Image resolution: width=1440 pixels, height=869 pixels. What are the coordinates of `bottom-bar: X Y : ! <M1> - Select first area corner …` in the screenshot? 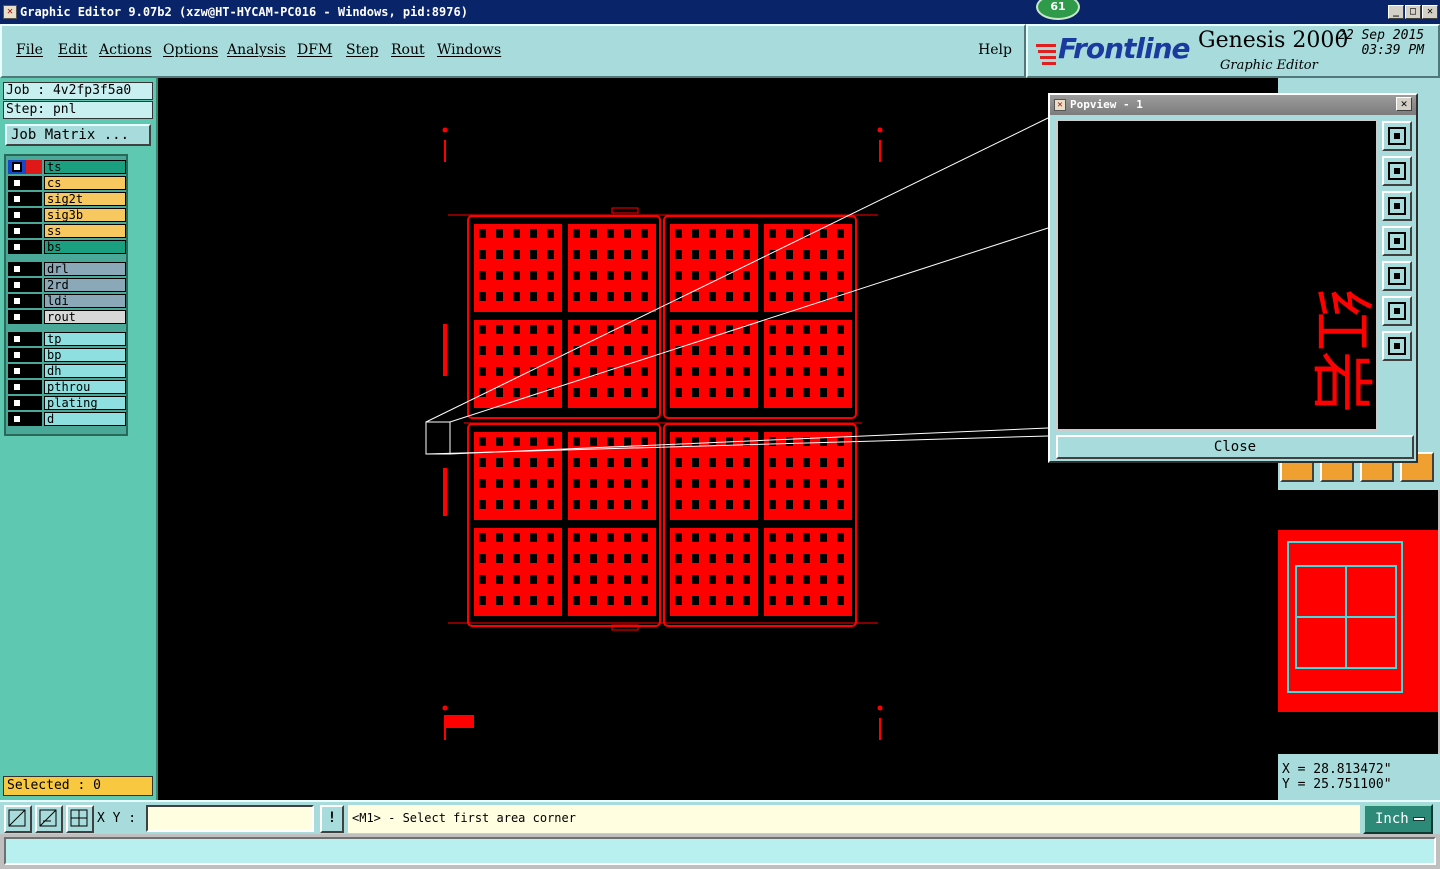 It's located at (720, 817).